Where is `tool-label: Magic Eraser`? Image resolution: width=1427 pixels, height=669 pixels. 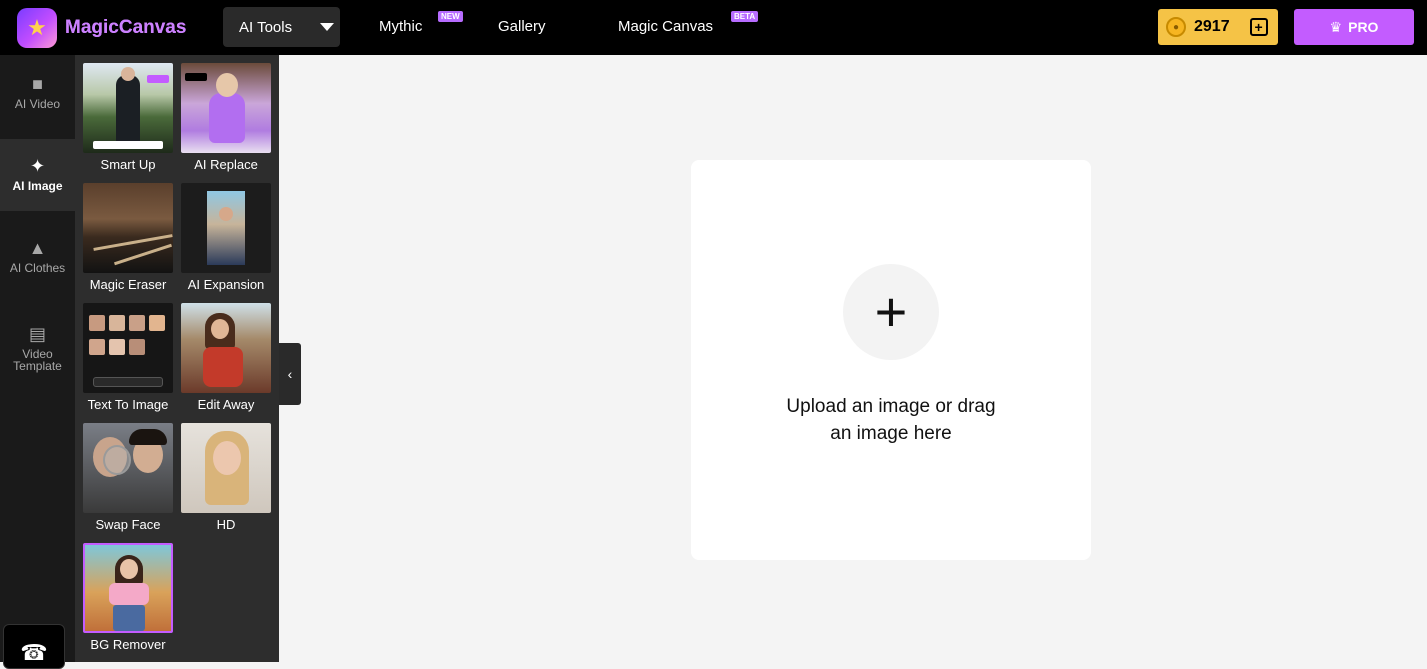 tool-label: Magic Eraser is located at coordinates (128, 284).